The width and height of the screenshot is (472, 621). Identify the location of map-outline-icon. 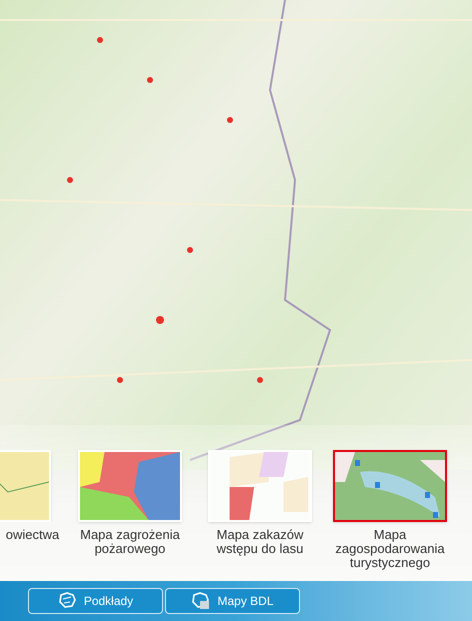
(68, 601).